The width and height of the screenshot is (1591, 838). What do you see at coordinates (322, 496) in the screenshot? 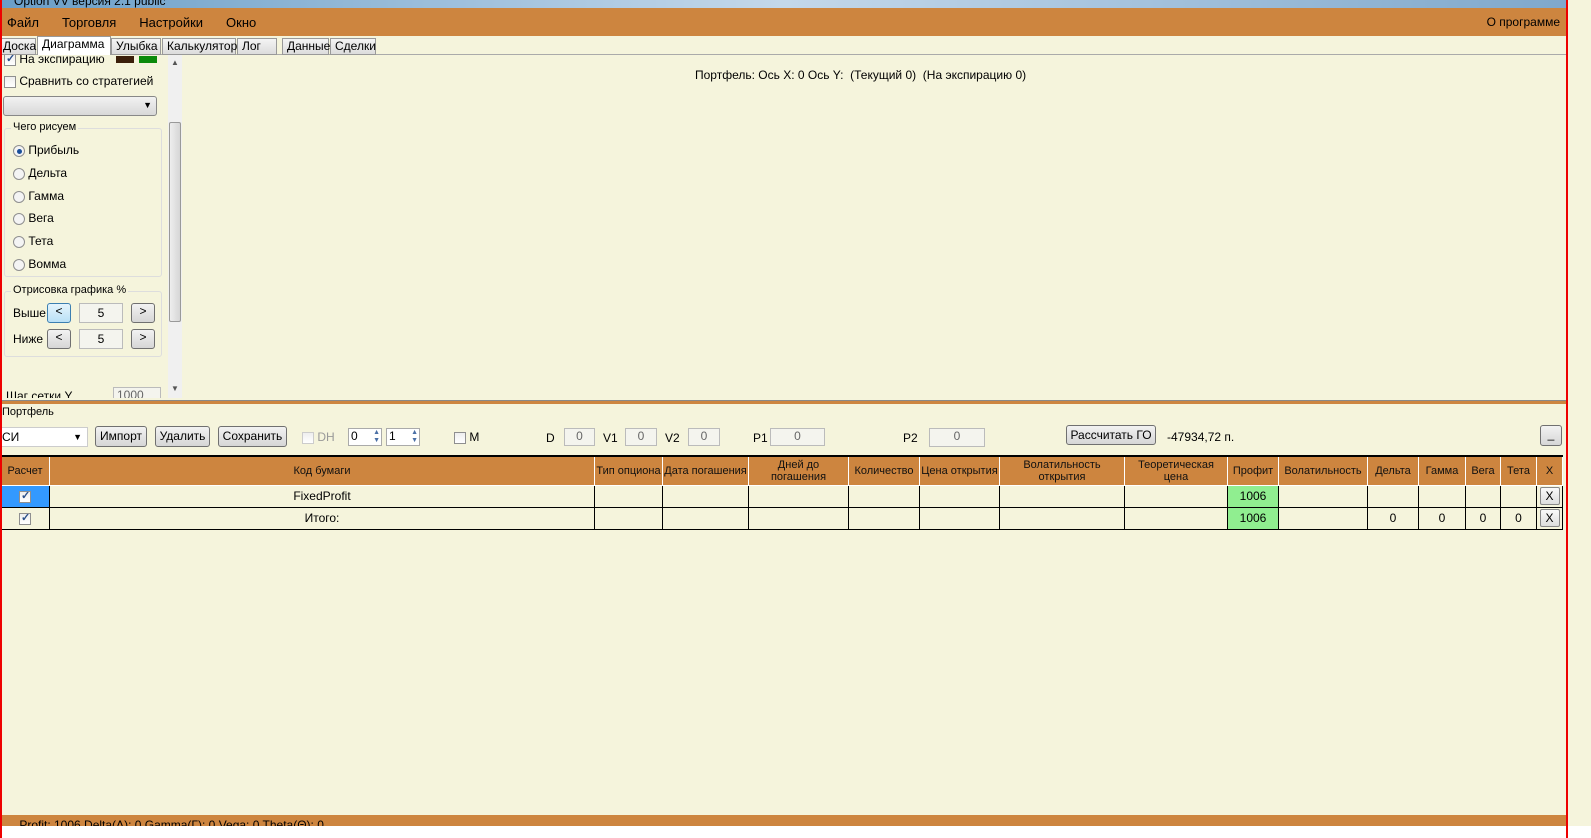
I see `code-cell: FixedProfit` at bounding box center [322, 496].